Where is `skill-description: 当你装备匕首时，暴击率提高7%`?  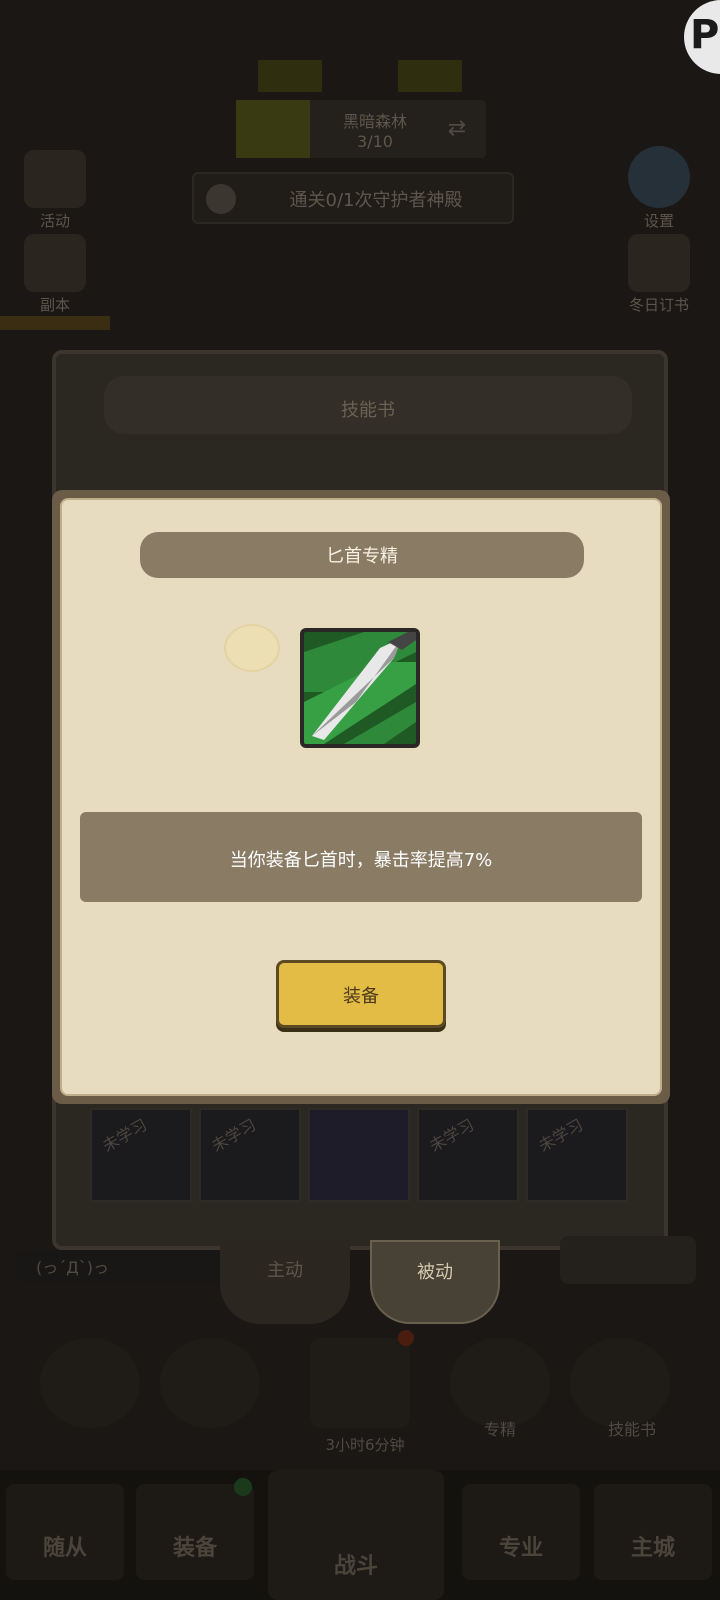
skill-description: 当你装备匕首时，暴击率提高7% is located at coordinates (361, 860).